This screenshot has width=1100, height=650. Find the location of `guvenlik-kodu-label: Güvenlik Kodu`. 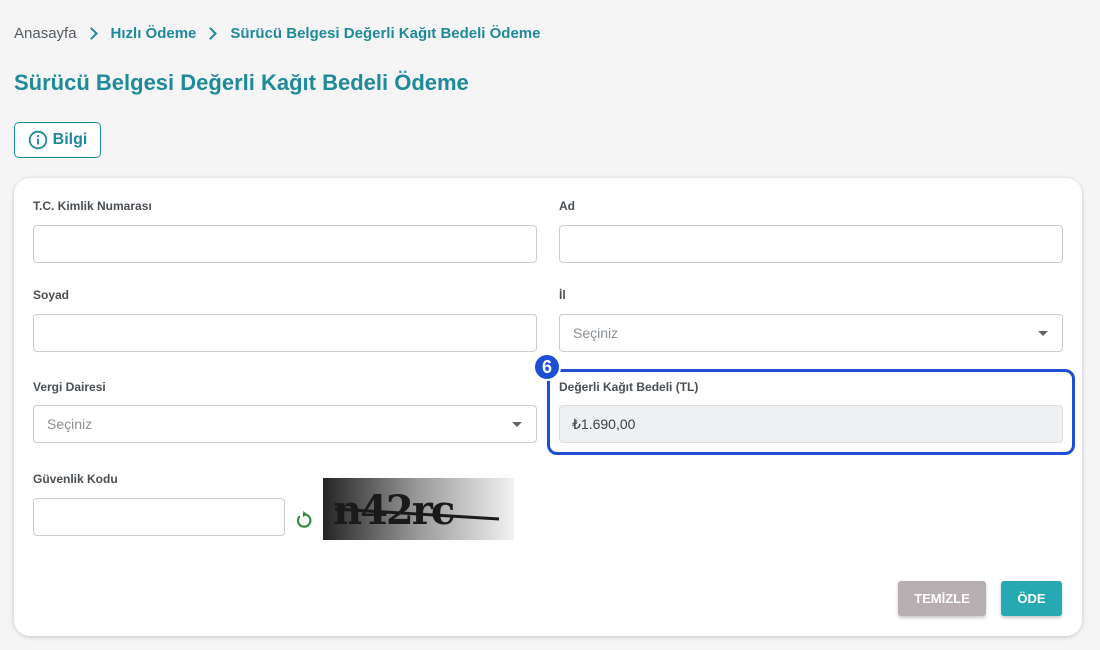

guvenlik-kodu-label: Güvenlik Kodu is located at coordinates (75, 479).